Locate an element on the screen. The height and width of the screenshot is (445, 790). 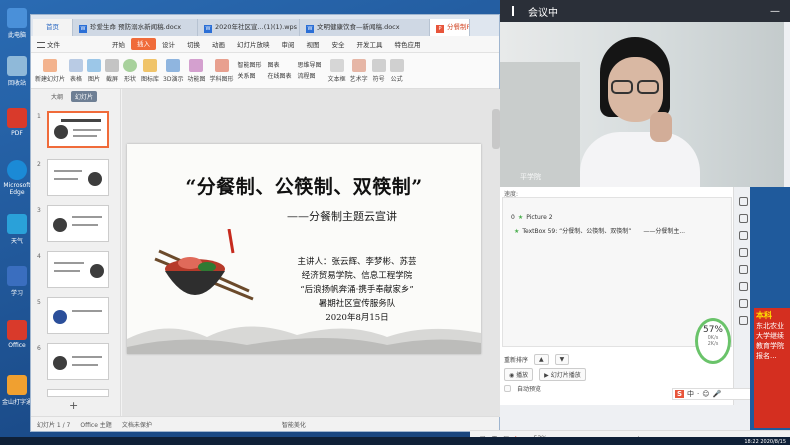
desktop-icon-typing: 金山打字通 is located at coordinates (17, 390).